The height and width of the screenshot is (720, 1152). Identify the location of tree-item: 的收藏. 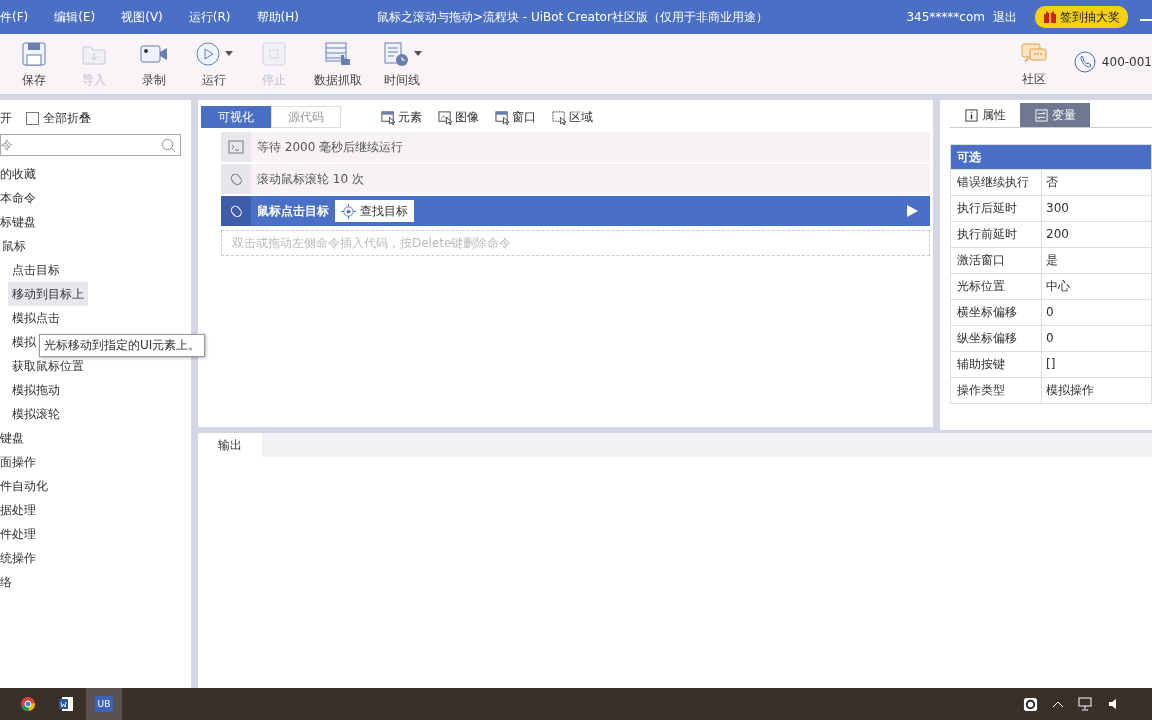
(95, 174).